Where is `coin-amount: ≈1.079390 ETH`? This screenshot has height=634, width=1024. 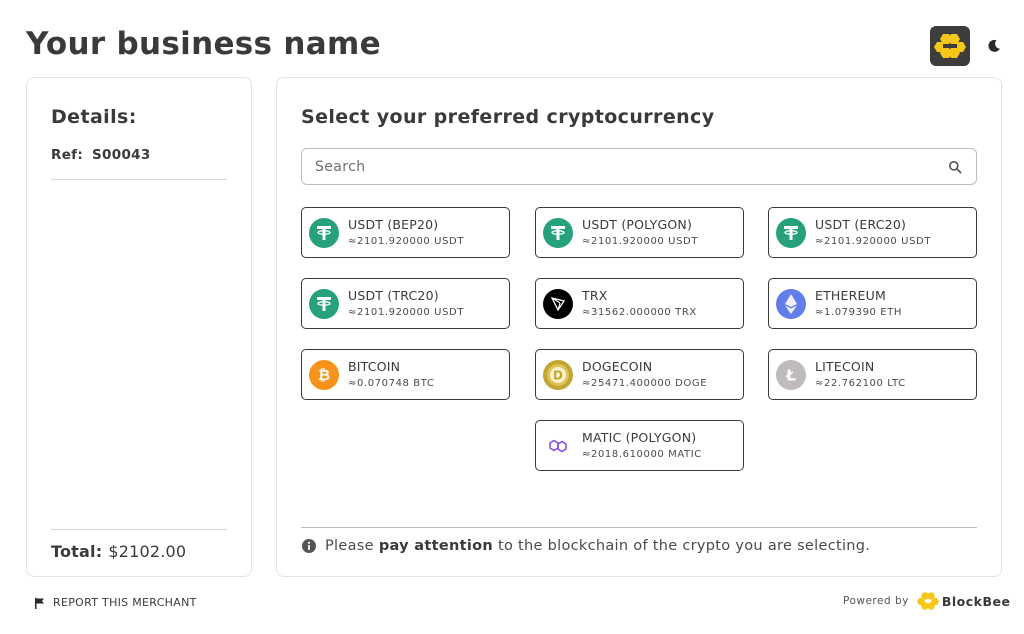
coin-amount: ≈1.079390 ETH is located at coordinates (859, 312).